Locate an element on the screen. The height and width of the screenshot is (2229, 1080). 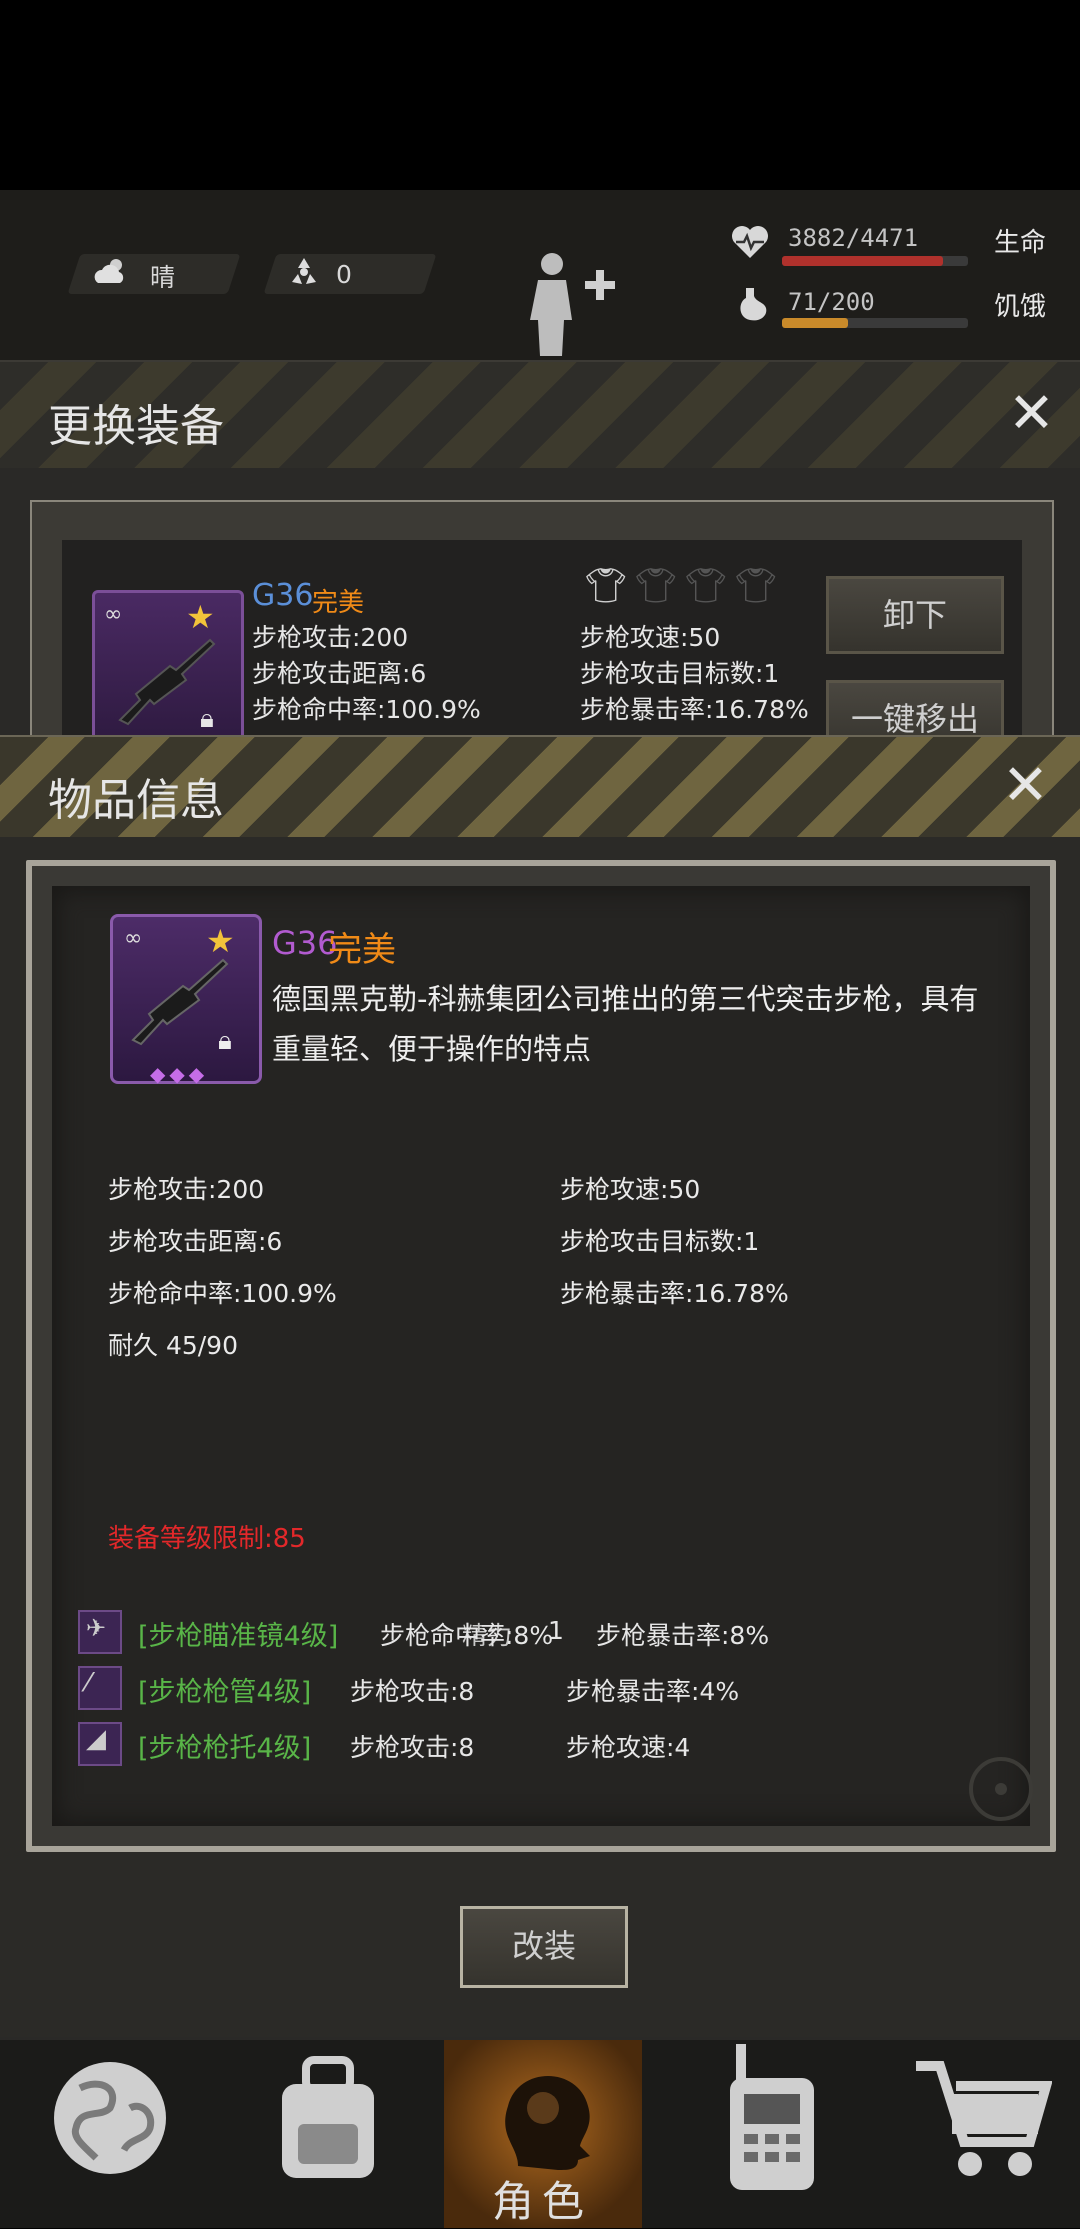
item-info-close-icon: ✕ is located at coordinates (1025, 786).